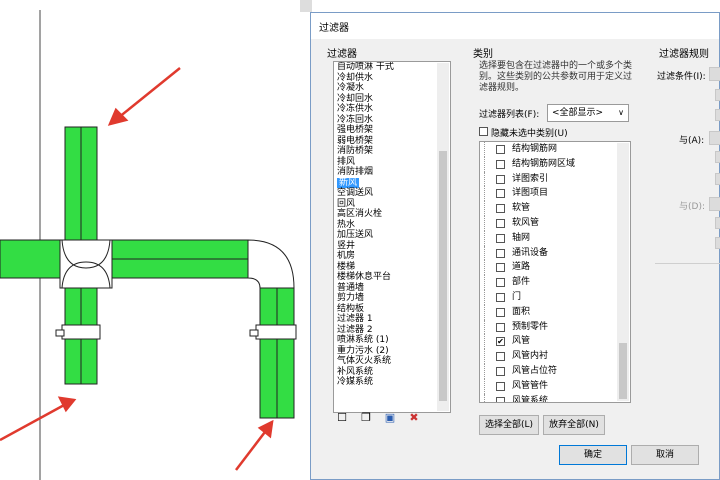 This screenshot has height=480, width=720. I want to click on category-list-item: 风管占位符, so click(555, 371).